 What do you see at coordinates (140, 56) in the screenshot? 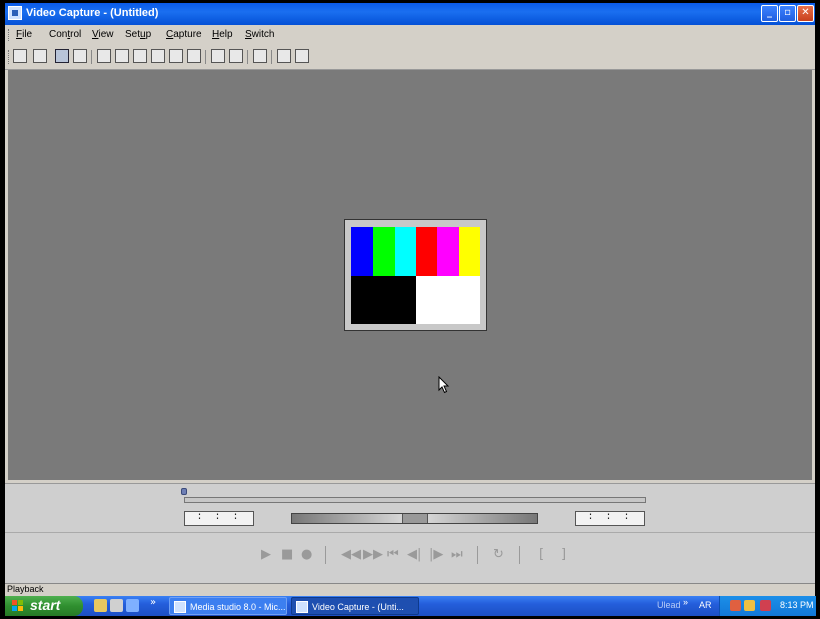
I see `monitor-icon` at bounding box center [140, 56].